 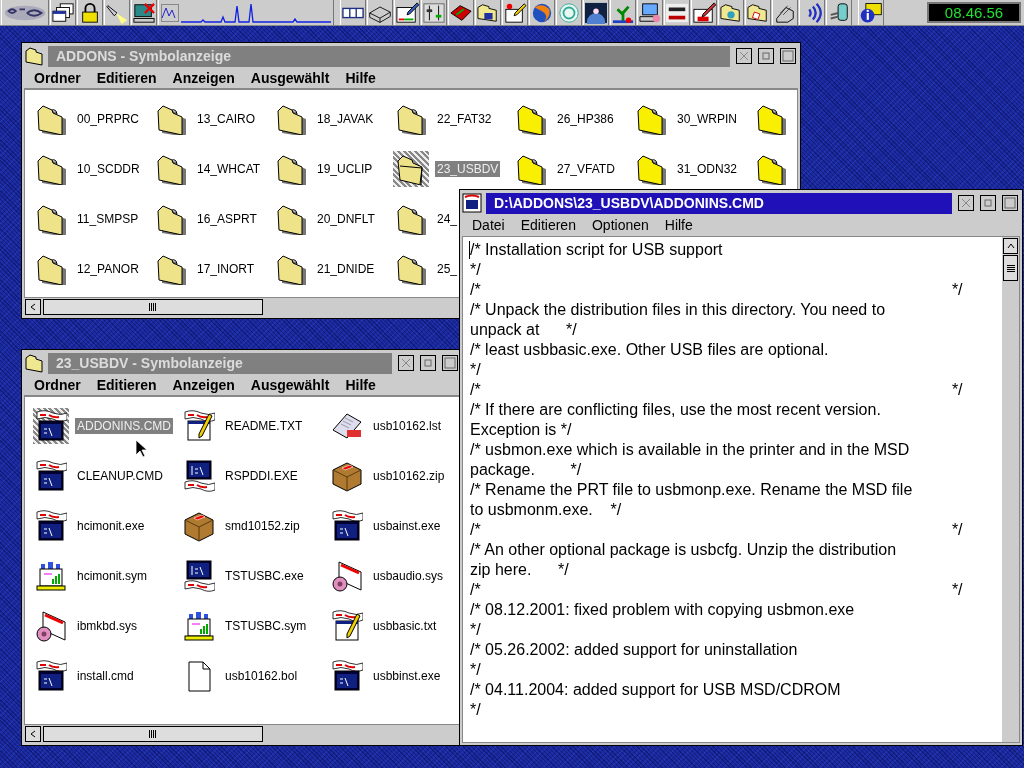 I want to click on file-label: hcimonit.exe, so click(x=111, y=526).